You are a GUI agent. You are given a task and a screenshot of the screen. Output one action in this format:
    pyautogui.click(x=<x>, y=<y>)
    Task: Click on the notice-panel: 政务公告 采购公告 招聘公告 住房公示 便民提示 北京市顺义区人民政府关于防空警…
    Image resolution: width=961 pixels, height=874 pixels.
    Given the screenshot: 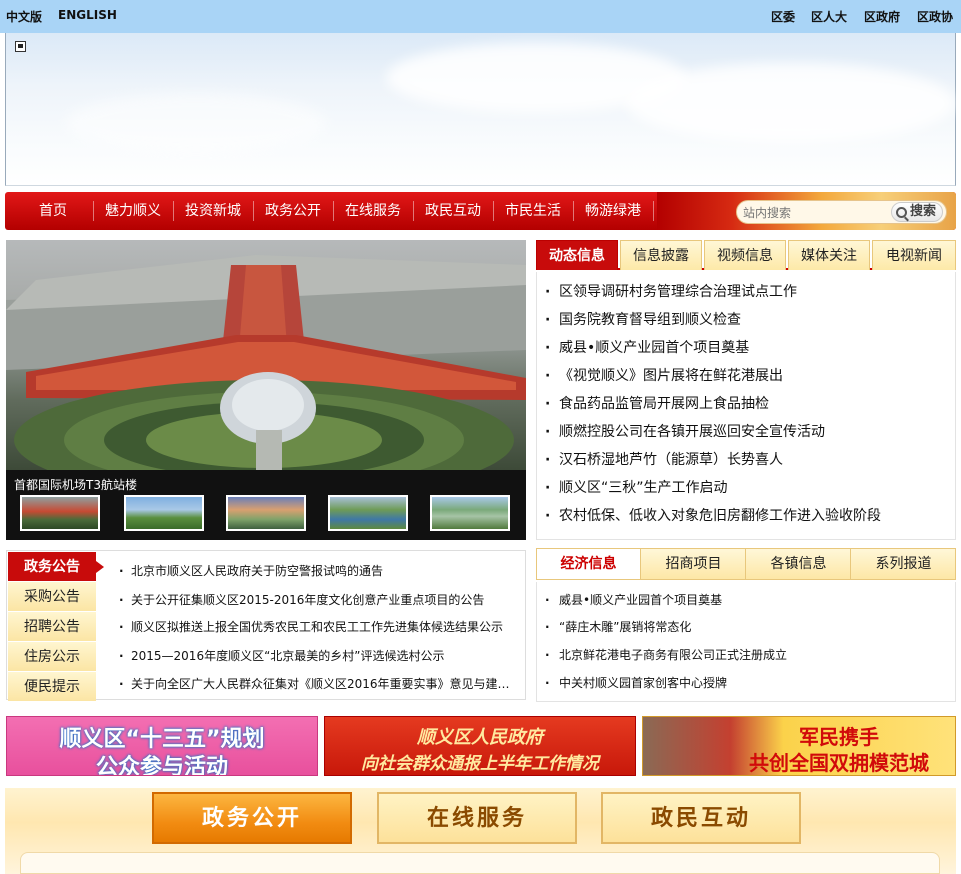 What is the action you would take?
    pyautogui.click(x=266, y=626)
    